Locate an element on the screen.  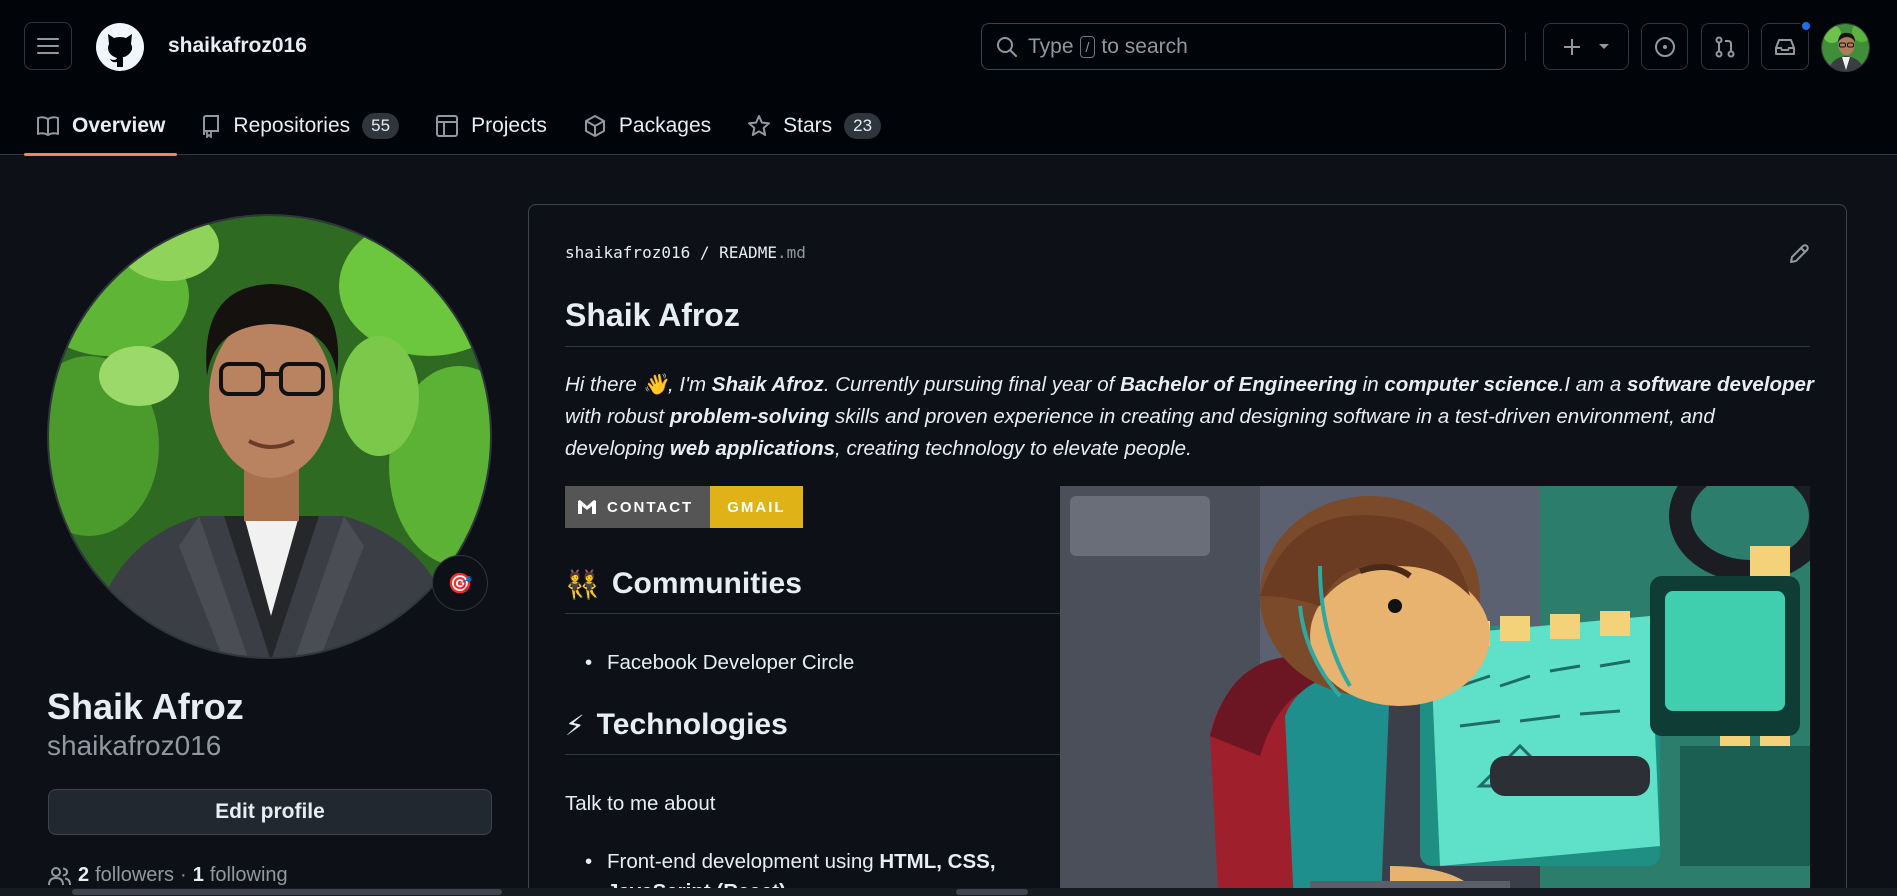
tab-repositories: Repositories 55 is located at coordinates (300, 125).